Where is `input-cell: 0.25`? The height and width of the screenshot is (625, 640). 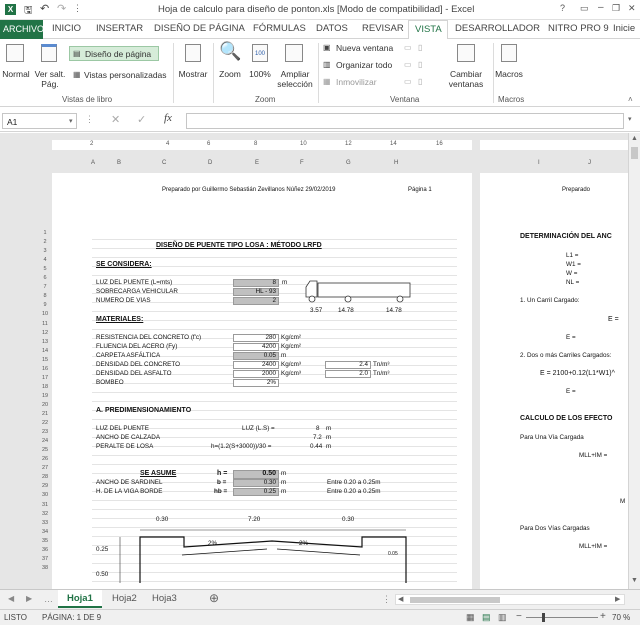 input-cell: 0.25 is located at coordinates (256, 492).